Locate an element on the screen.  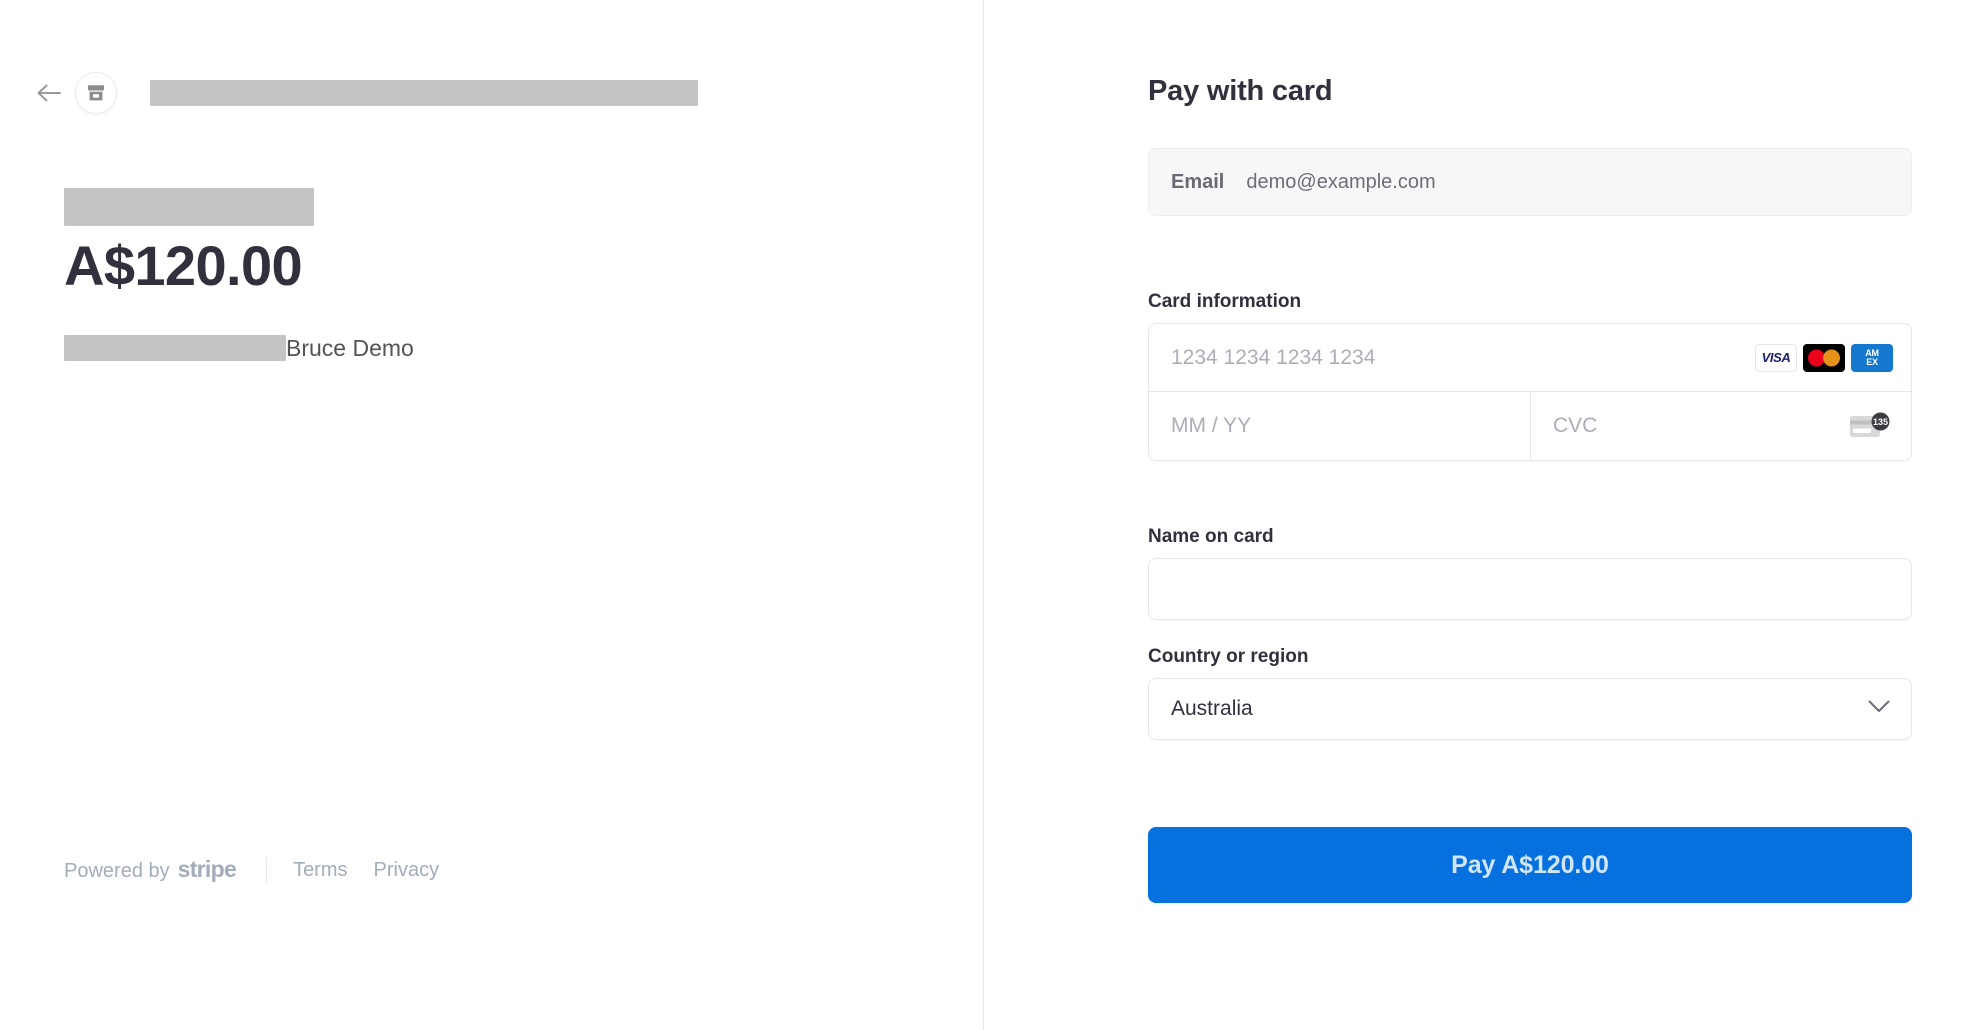
name-on-card-section: Name on card is located at coordinates (1530, 572).